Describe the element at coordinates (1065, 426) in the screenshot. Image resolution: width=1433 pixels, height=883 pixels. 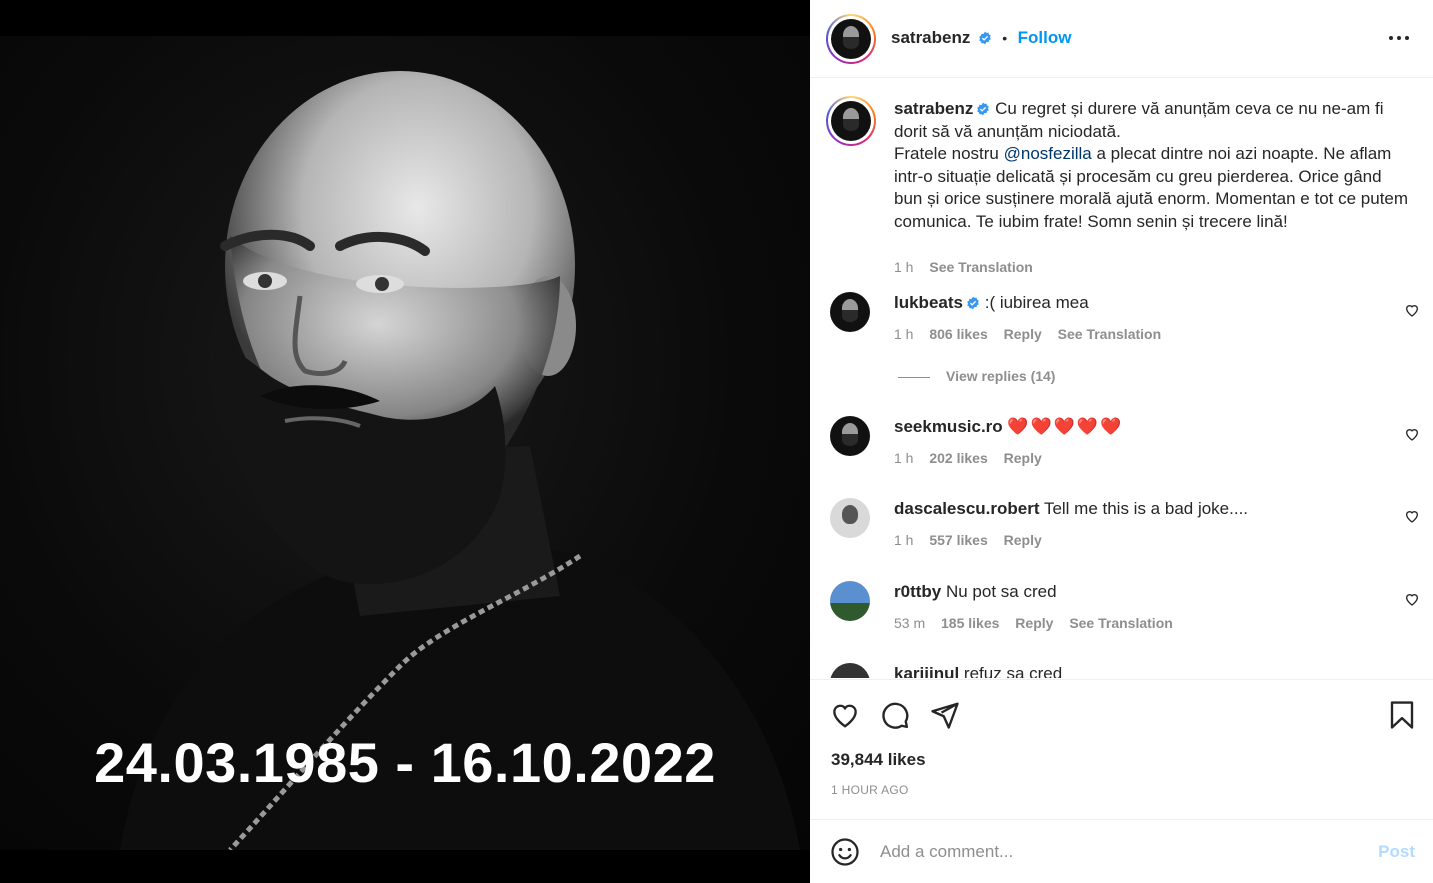
I see `comment-text: ❤️❤️❤️❤️❤️` at that location.